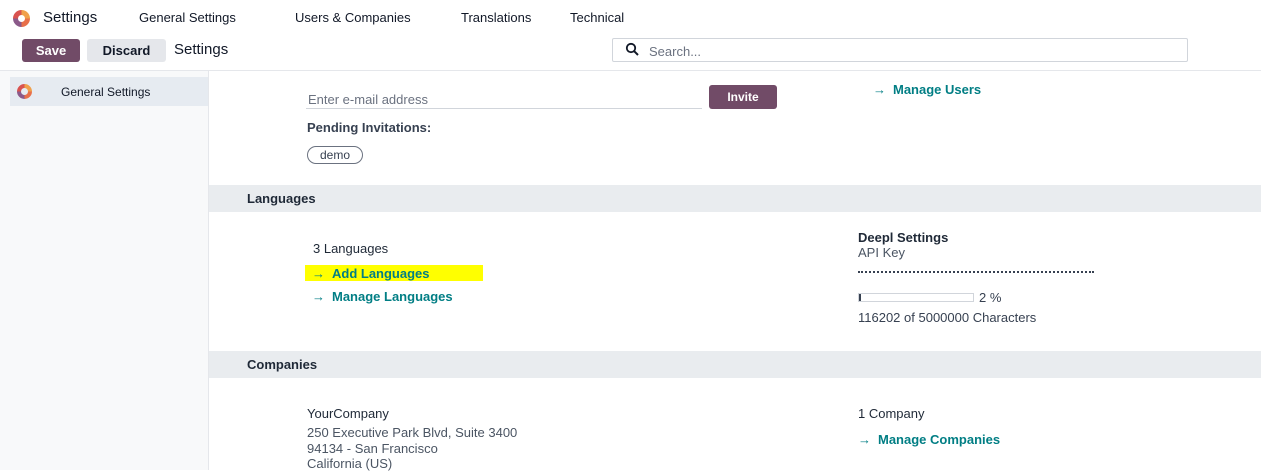  Describe the element at coordinates (597, 17) in the screenshot. I see `menu-technical: Technical` at that location.